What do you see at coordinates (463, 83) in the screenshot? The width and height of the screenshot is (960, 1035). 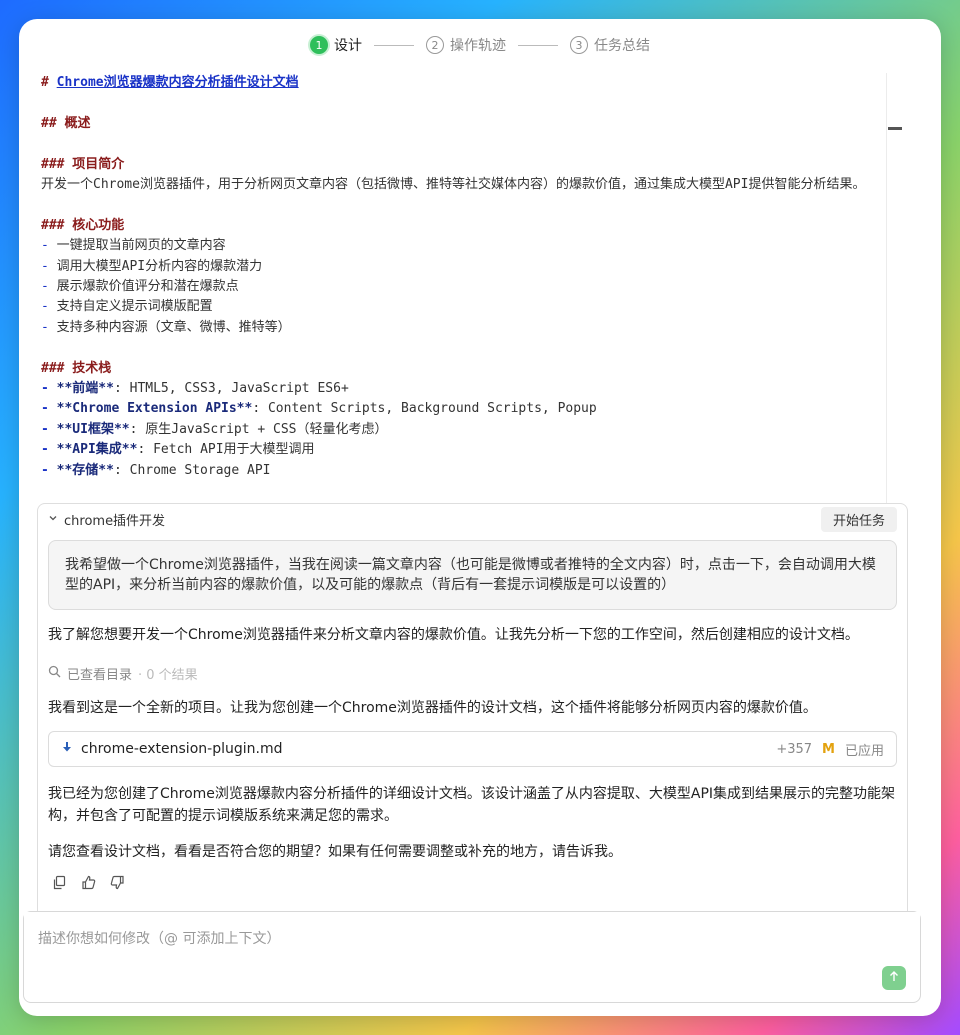 I see `doc-h1: # Chrome浏览器爆款内容分析插件设计文档` at bounding box center [463, 83].